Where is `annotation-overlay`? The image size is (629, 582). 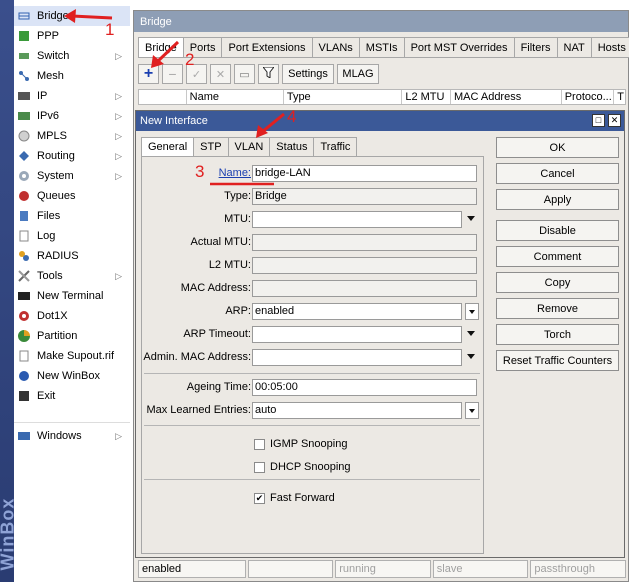 annotation-overlay is located at coordinates (174, 97).